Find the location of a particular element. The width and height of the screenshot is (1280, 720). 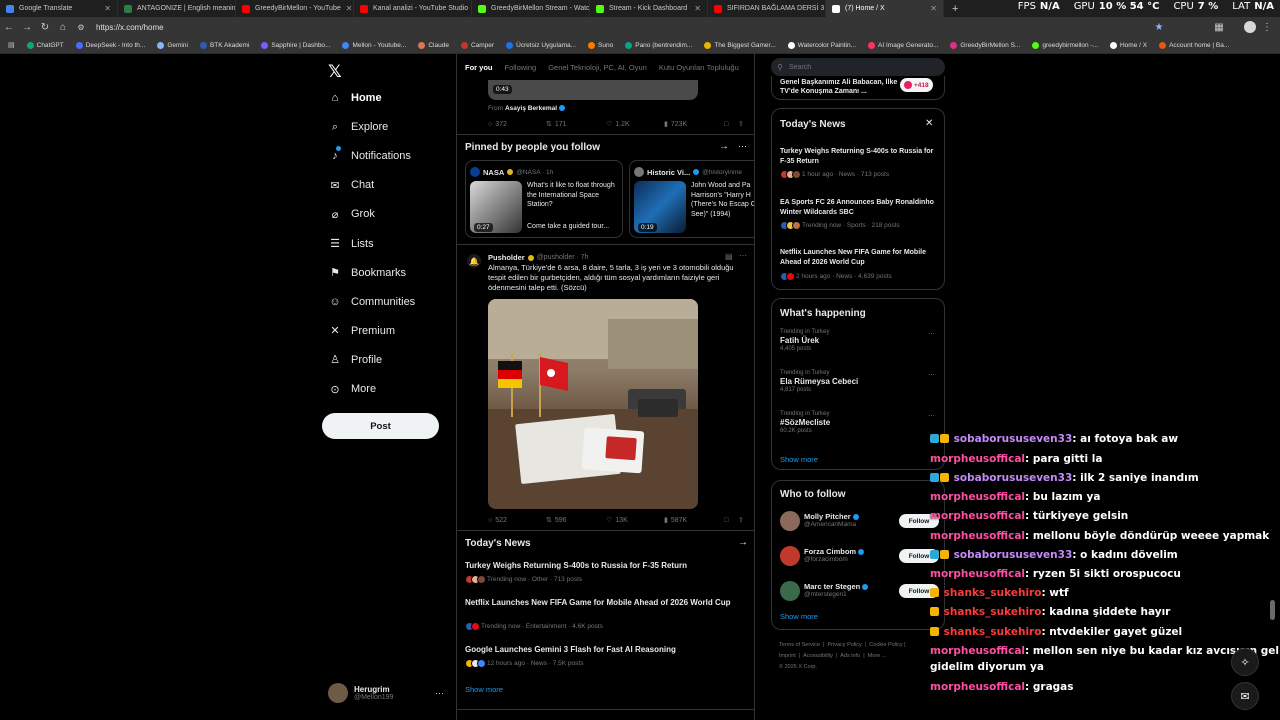

account-switcher: Herugrim @Mellon199 ⋯ is located at coordinates (388, 693).